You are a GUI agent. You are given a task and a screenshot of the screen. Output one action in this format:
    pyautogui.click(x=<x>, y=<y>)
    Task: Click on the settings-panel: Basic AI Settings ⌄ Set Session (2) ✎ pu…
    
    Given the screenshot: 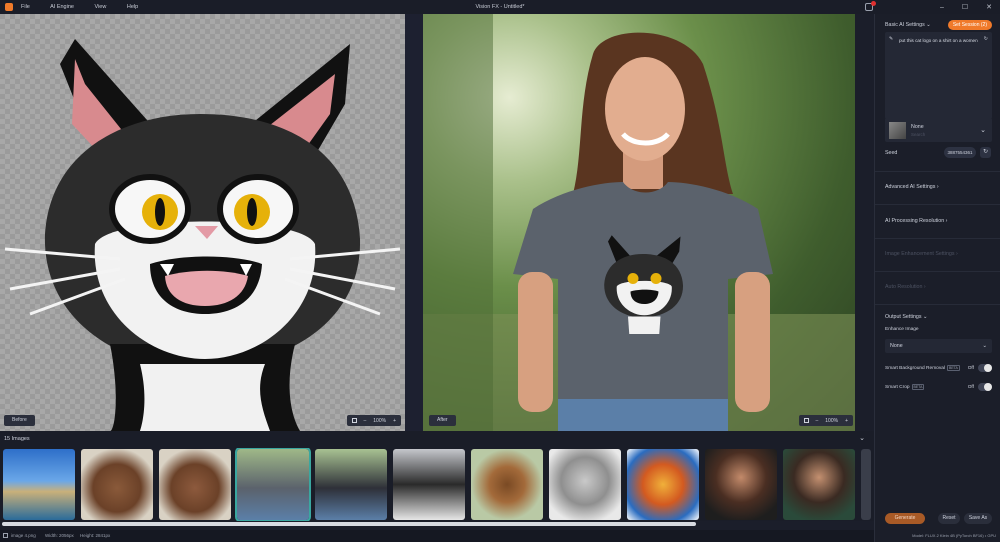 What is the action you would take?
    pyautogui.click(x=937, y=278)
    